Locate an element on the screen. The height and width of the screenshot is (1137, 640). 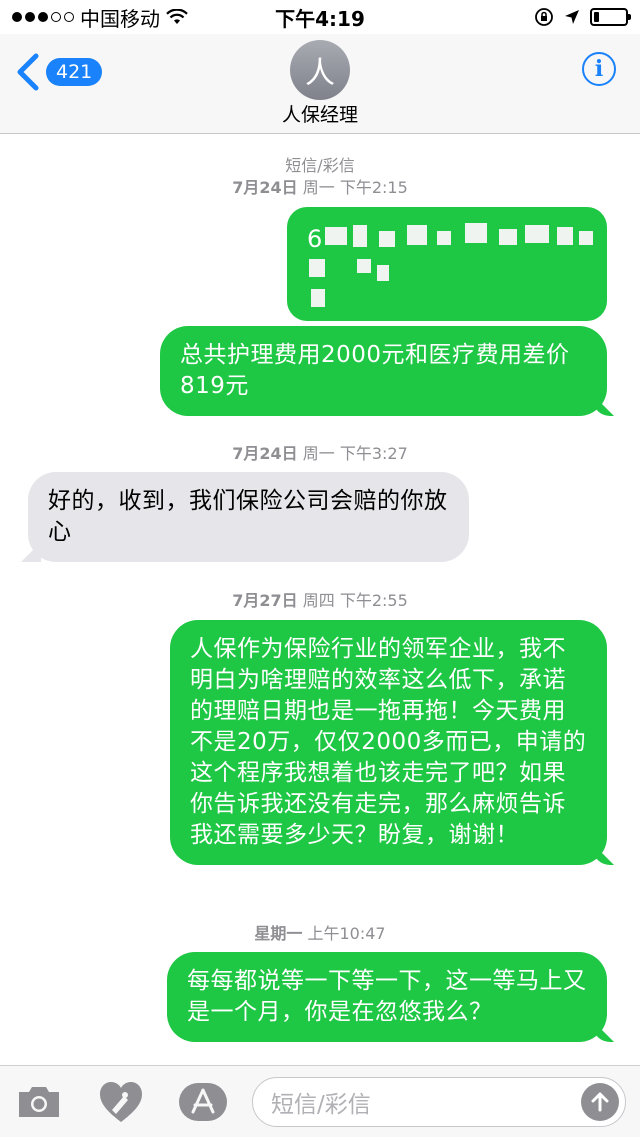
camera-icon is located at coordinates (39, 1101).